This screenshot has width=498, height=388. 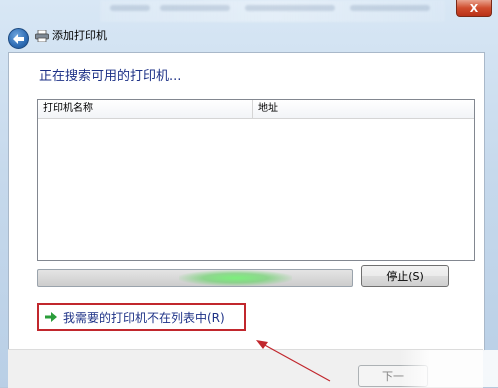 I want to click on window-title: 添加打印机, so click(x=79, y=35).